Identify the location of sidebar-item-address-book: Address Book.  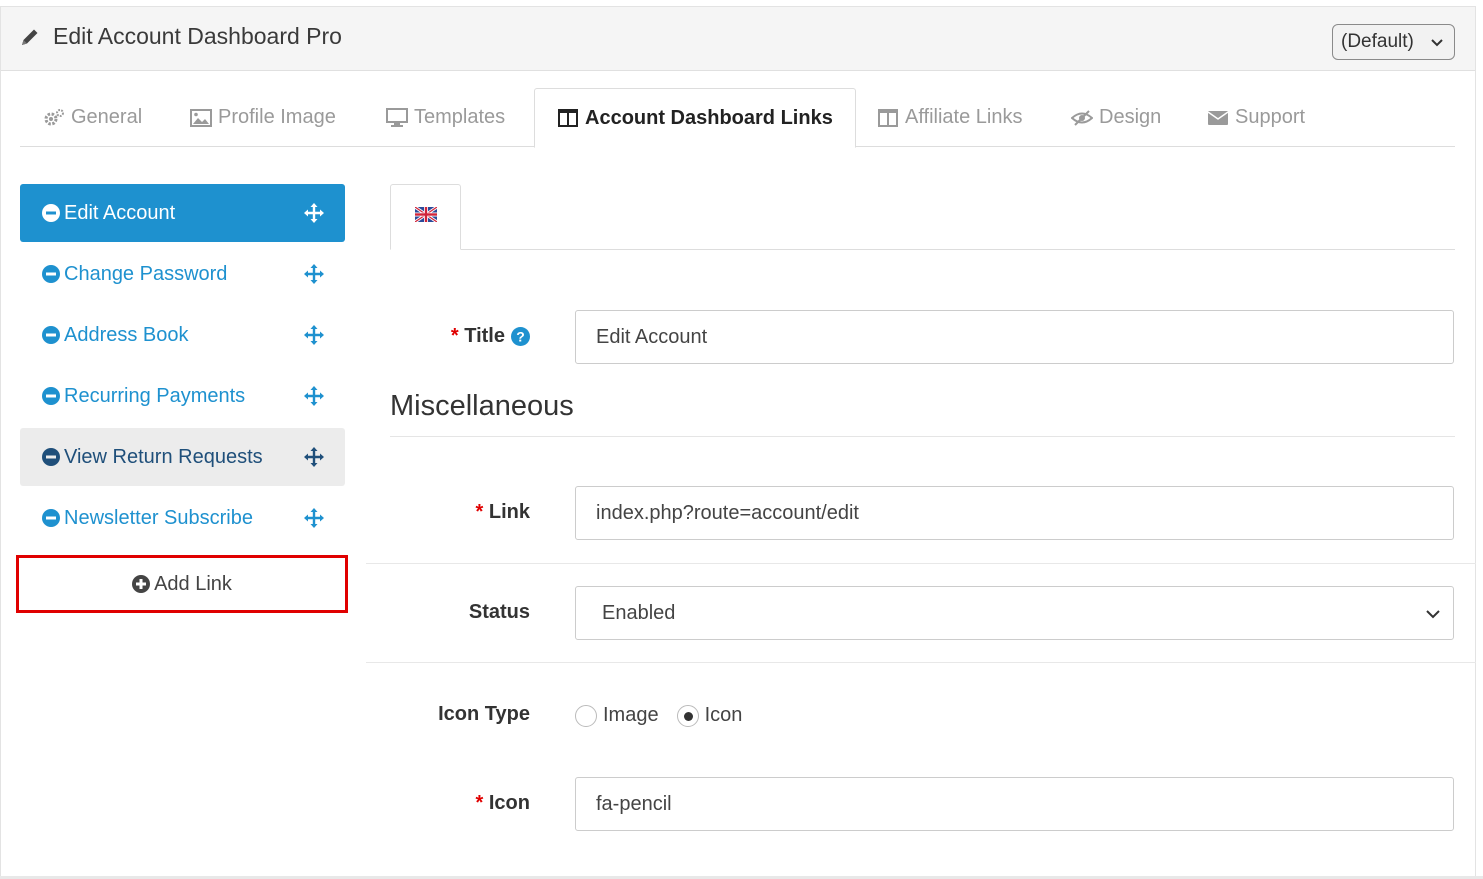
(182, 335).